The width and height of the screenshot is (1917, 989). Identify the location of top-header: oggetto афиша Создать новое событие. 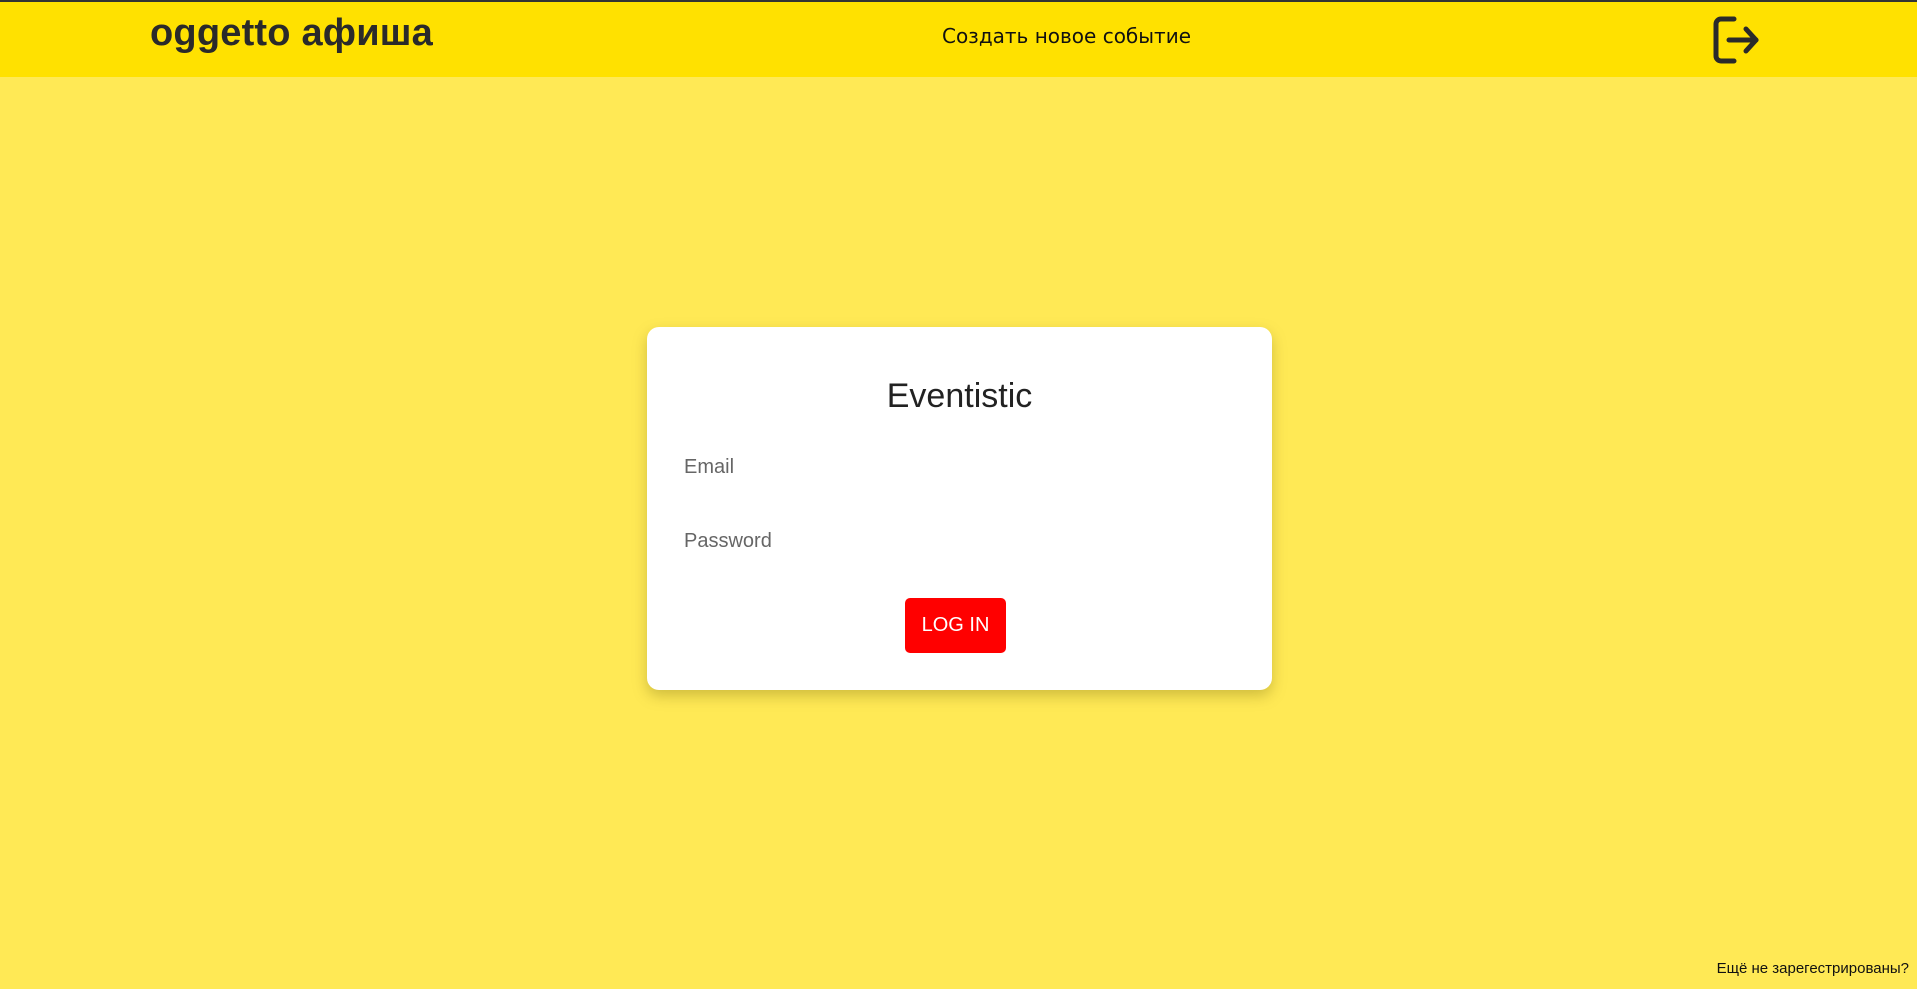
(958, 39).